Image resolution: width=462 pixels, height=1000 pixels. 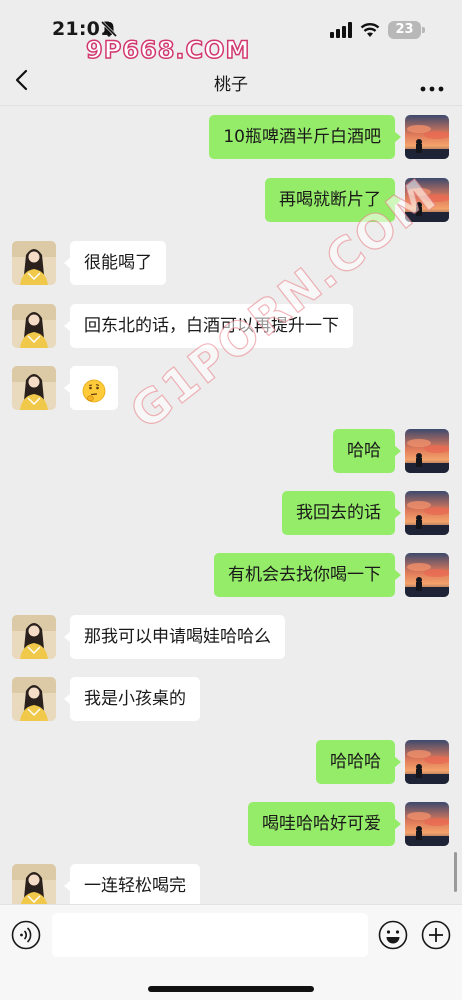 I want to click on message-text: 哈哈, so click(x=364, y=451).